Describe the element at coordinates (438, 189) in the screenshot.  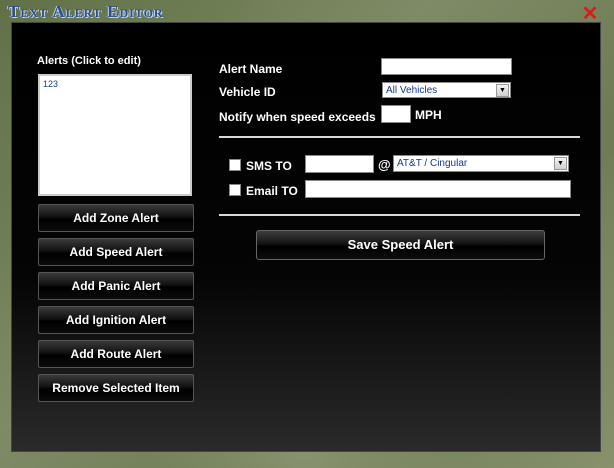
I see `email-input` at that location.